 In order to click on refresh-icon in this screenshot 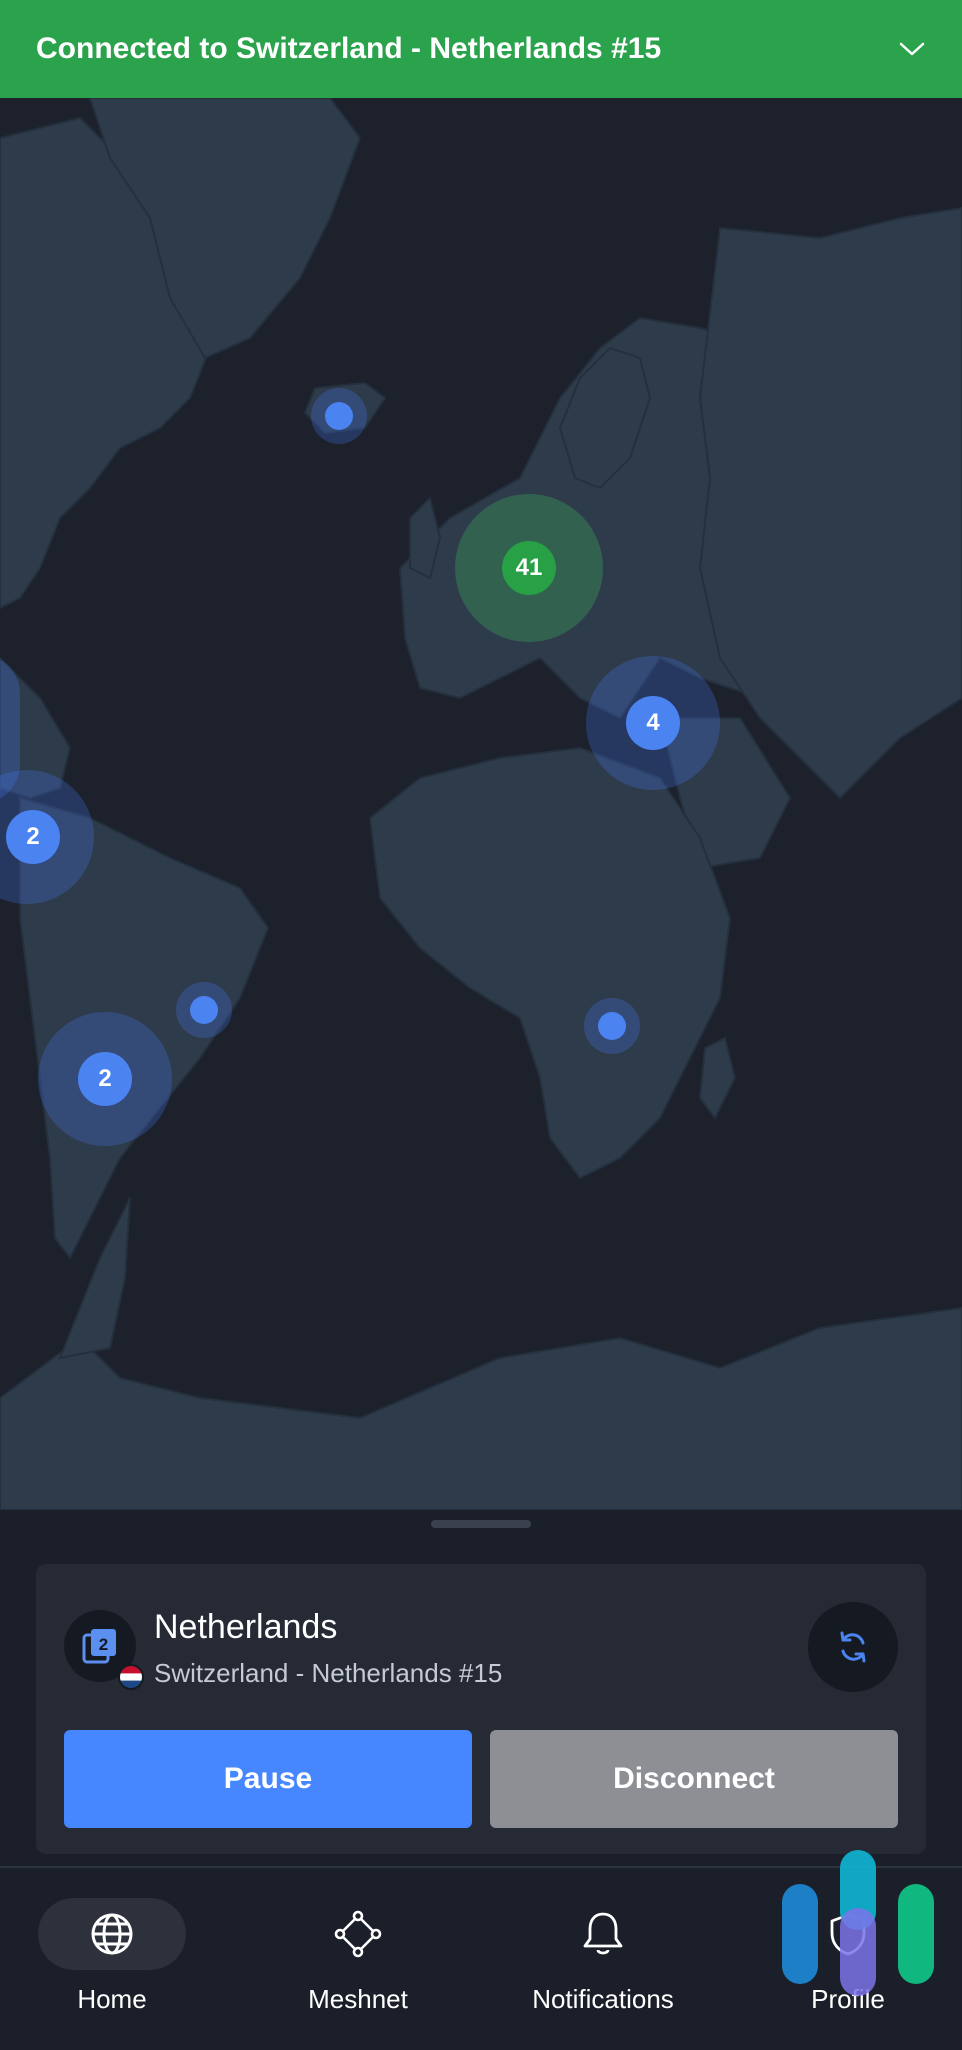, I will do `click(853, 1647)`.